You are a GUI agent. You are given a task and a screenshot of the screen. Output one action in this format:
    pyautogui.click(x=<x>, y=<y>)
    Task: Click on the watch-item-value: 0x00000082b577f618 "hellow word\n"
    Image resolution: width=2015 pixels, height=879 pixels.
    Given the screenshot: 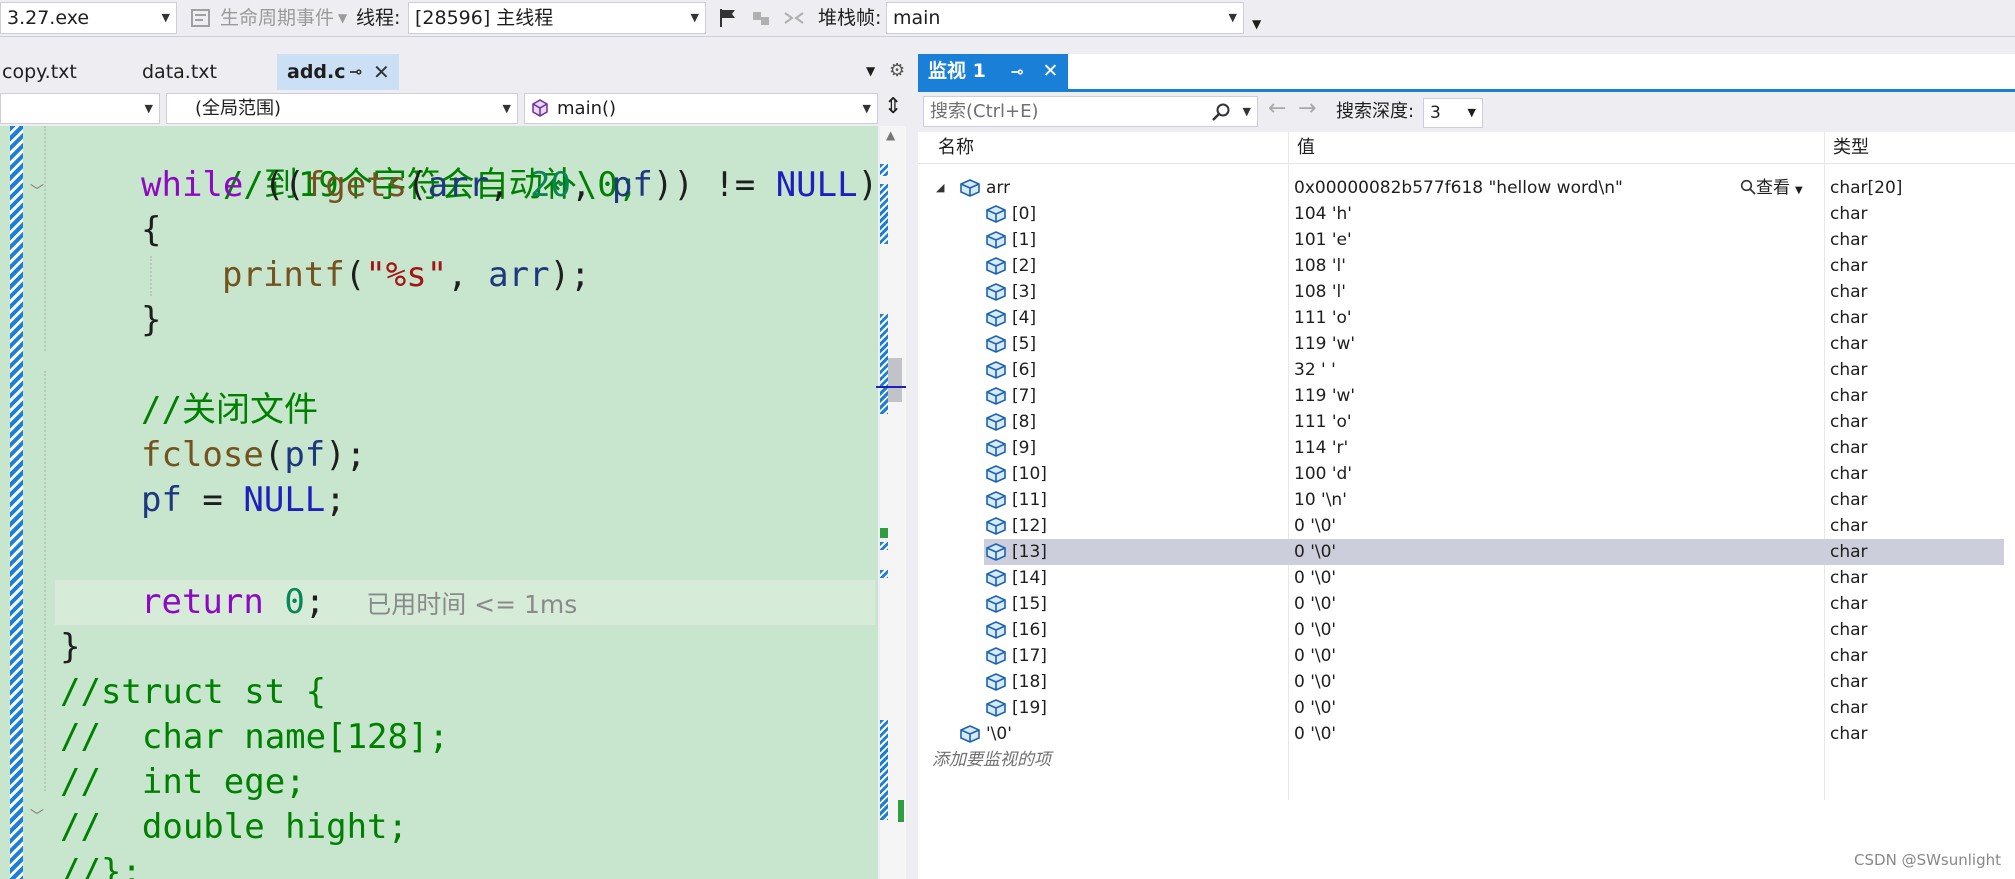 What is the action you would take?
    pyautogui.click(x=1458, y=188)
    